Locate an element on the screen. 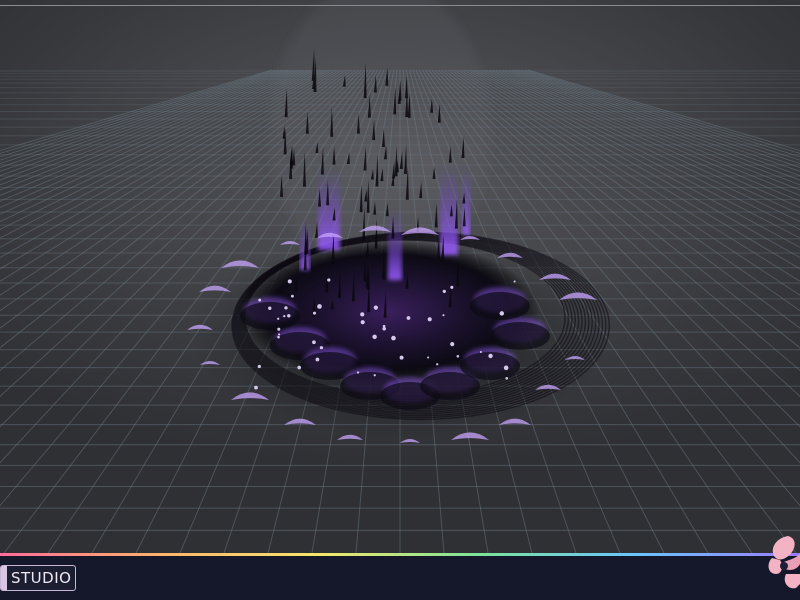 The image size is (800, 600). studio-flower-logo-icon is located at coordinates (783, 567).